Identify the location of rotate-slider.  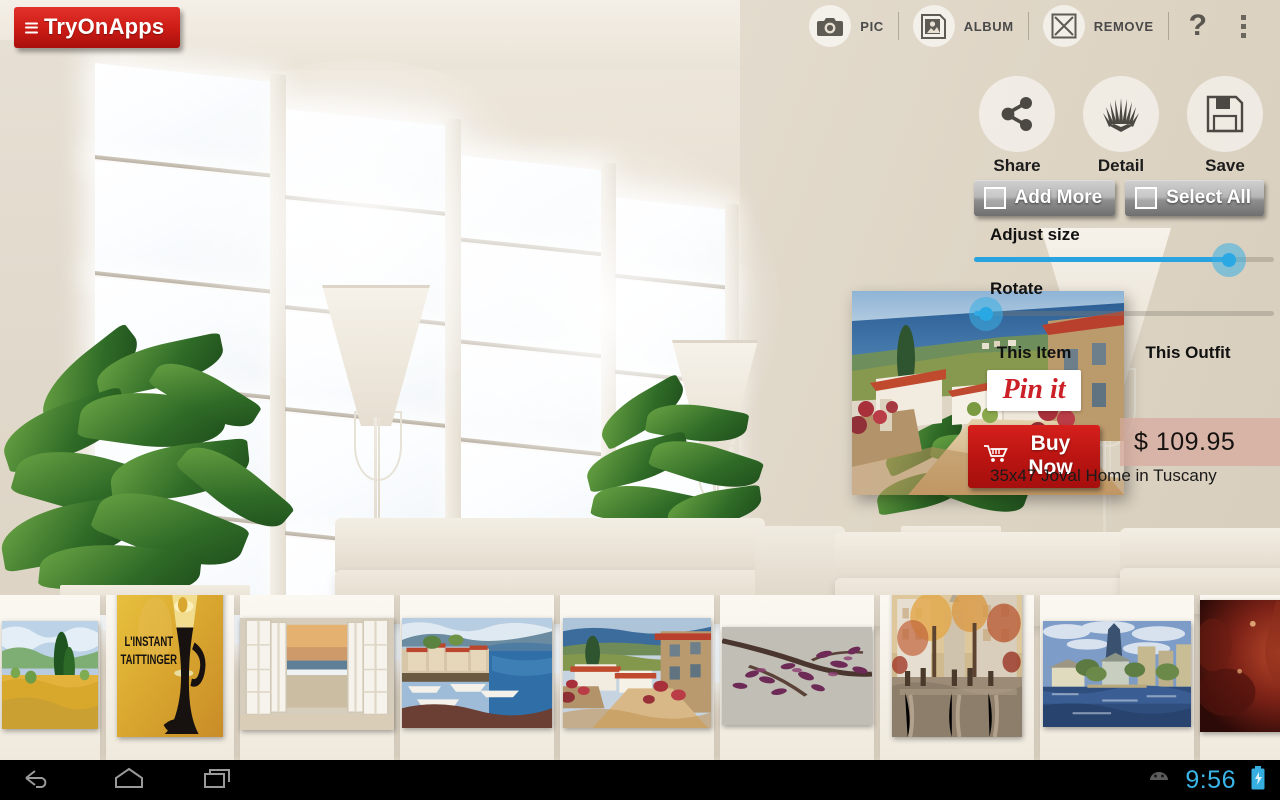
(1121, 313).